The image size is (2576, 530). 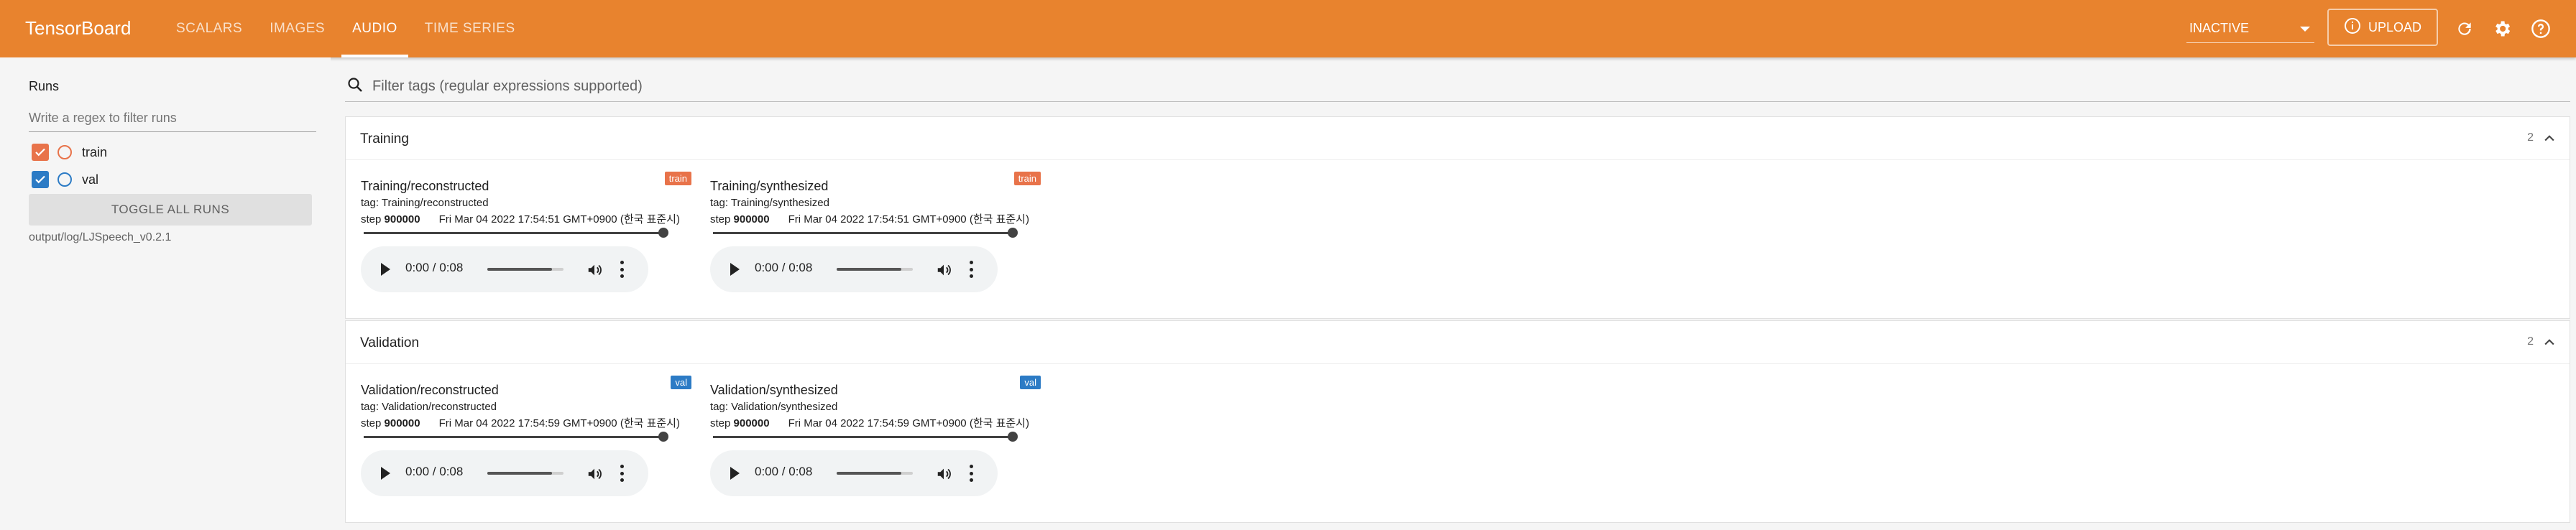 I want to click on run-label: val, so click(x=90, y=179).